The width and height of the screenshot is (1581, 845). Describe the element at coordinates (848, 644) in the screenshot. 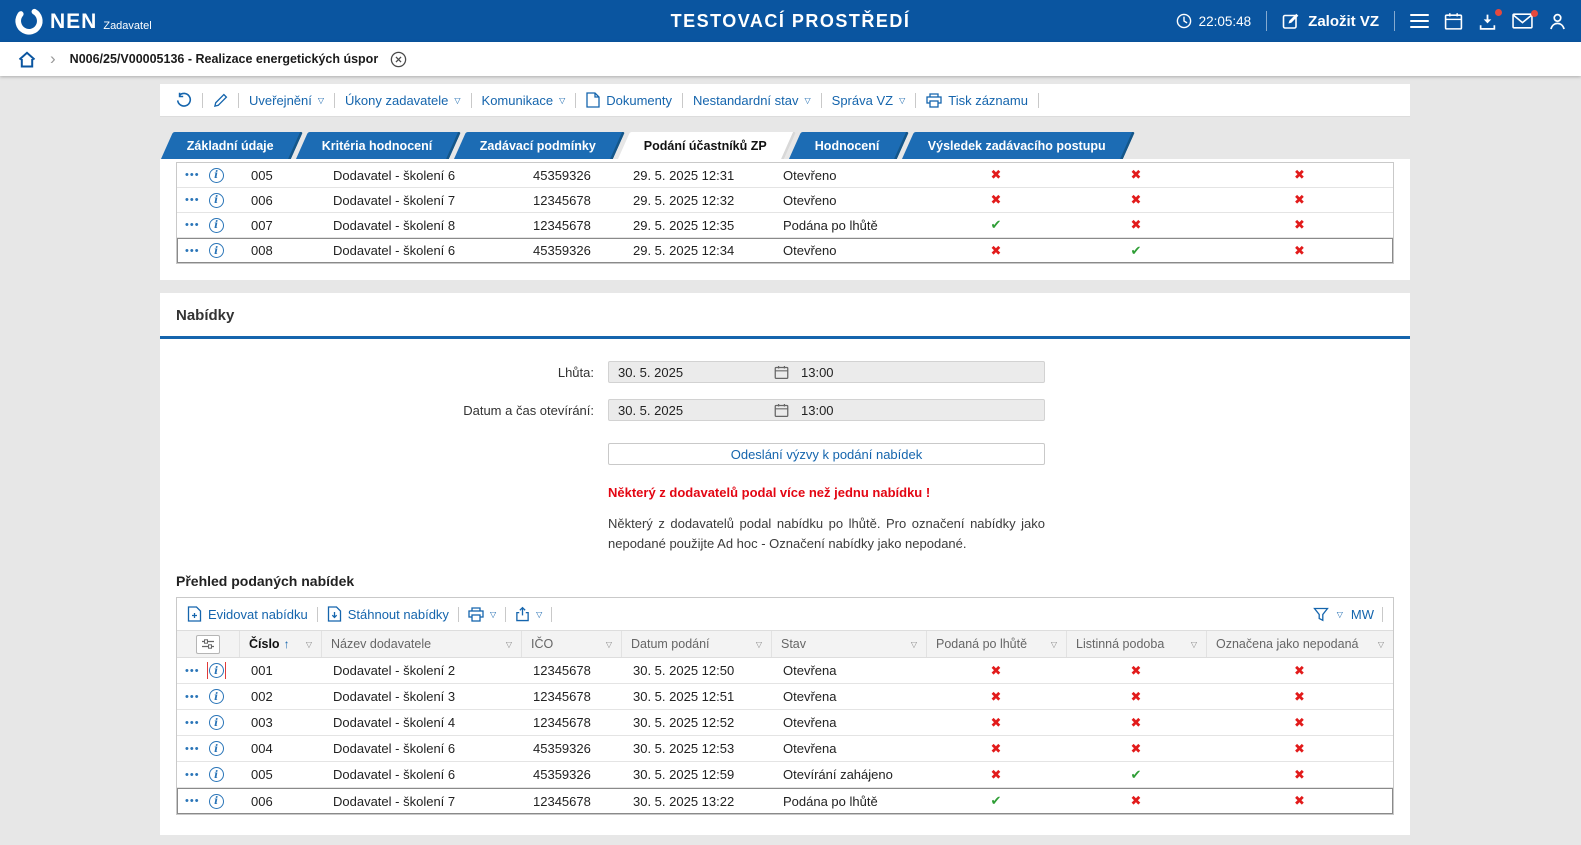

I see `column-header-status: Stav ▽` at that location.